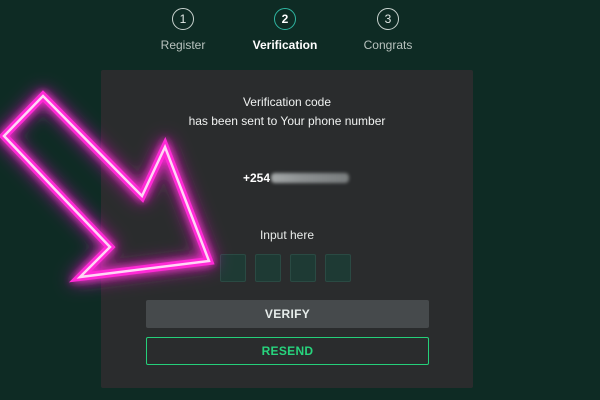 The width and height of the screenshot is (600, 400). What do you see at coordinates (287, 314) in the screenshot?
I see `verify-button: VERIFY` at bounding box center [287, 314].